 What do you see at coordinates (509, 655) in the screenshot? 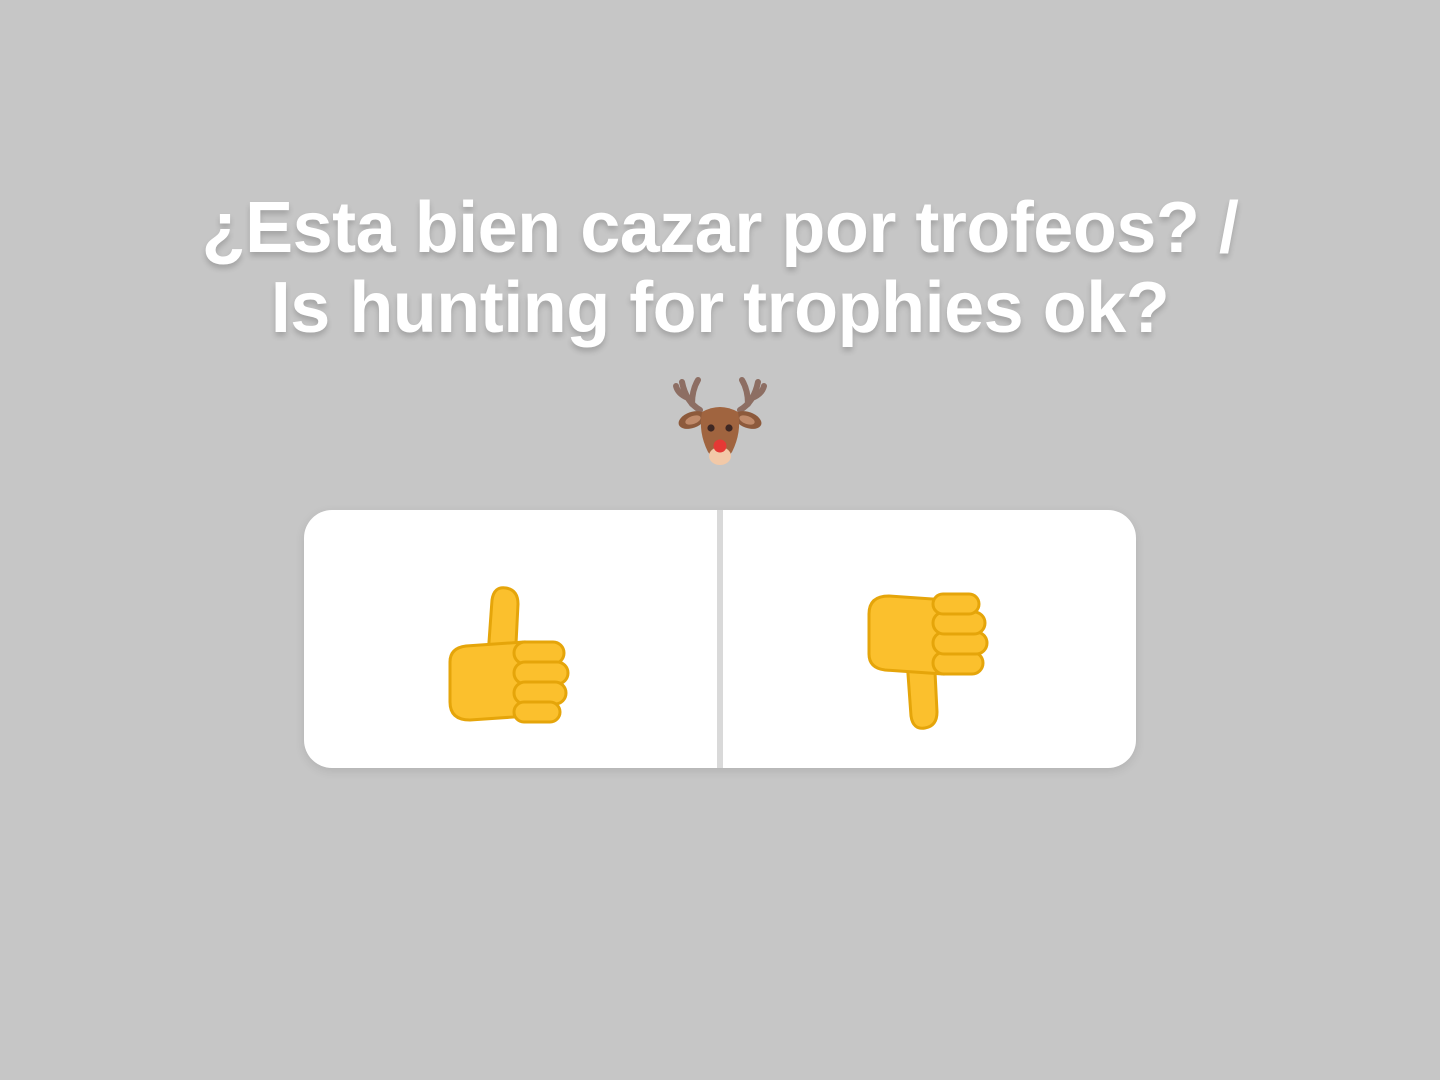
I see `thumbs-up-icon` at bounding box center [509, 655].